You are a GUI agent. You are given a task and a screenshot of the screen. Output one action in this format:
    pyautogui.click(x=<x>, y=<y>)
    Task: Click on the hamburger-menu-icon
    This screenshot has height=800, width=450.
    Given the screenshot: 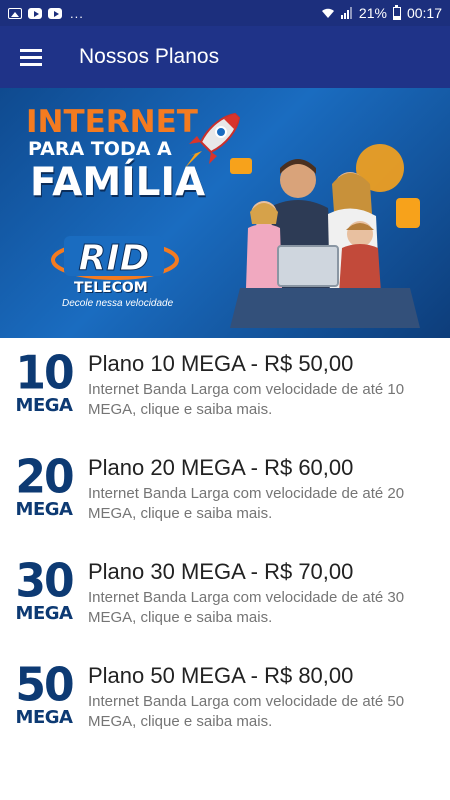 What is the action you would take?
    pyautogui.click(x=31, y=57)
    